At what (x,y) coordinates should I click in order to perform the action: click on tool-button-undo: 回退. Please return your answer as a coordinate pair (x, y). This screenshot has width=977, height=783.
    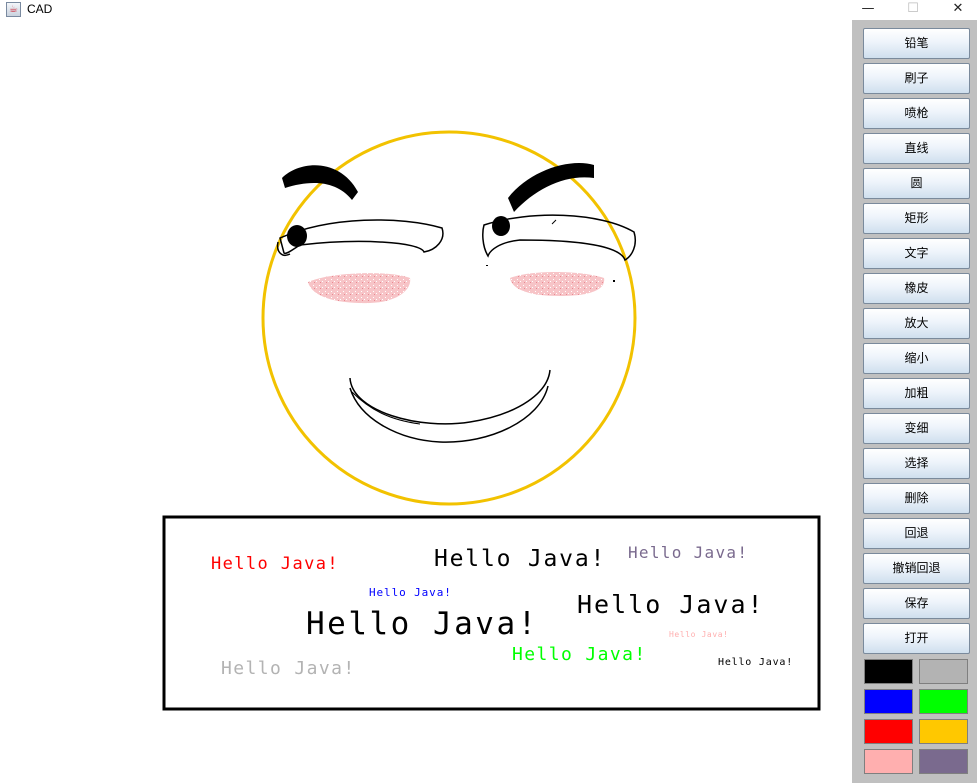
    Looking at the image, I should click on (916, 533).